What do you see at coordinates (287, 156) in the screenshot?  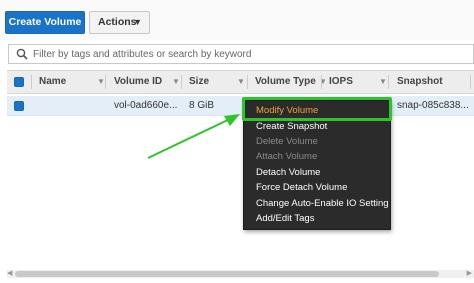 I see `menu-item-attach-volume: Attach Volume` at bounding box center [287, 156].